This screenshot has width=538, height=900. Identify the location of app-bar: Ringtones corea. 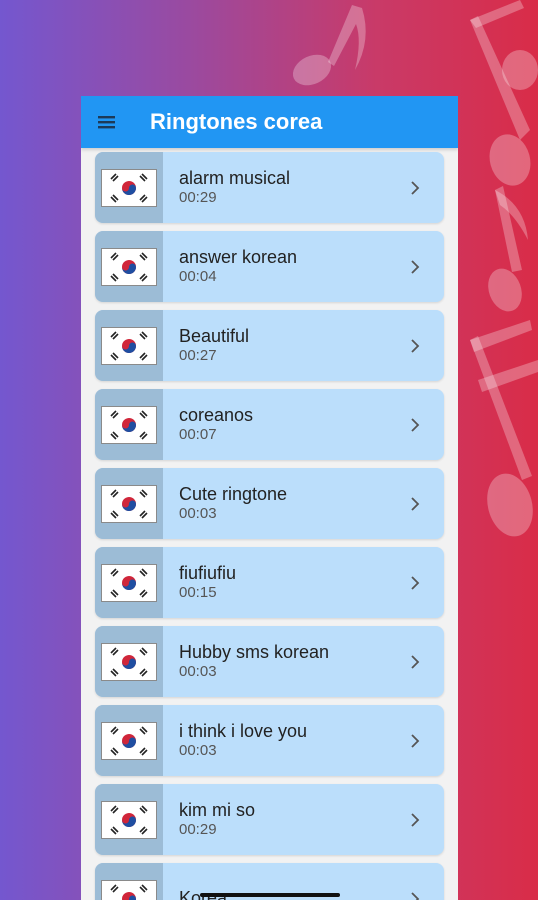
(269, 122).